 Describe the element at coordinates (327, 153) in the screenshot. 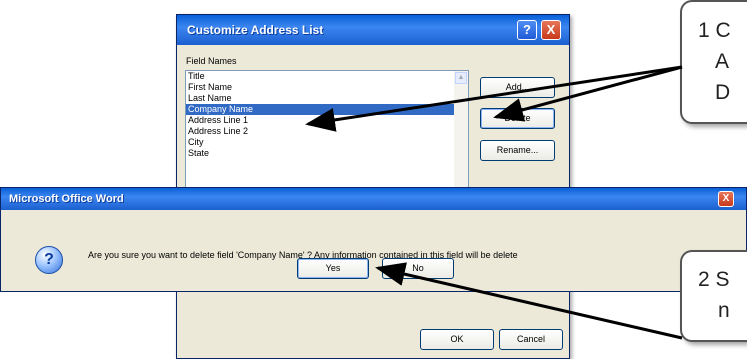

I see `list-item: State` at that location.